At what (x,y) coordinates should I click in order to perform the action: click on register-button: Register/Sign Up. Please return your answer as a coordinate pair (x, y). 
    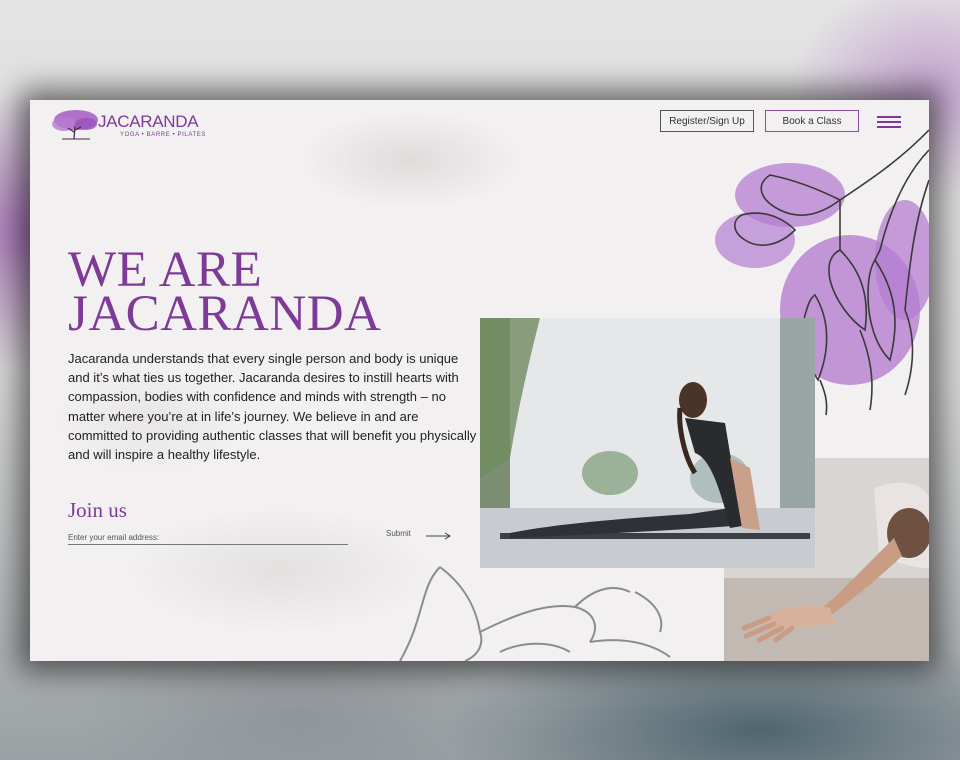
    Looking at the image, I should click on (707, 121).